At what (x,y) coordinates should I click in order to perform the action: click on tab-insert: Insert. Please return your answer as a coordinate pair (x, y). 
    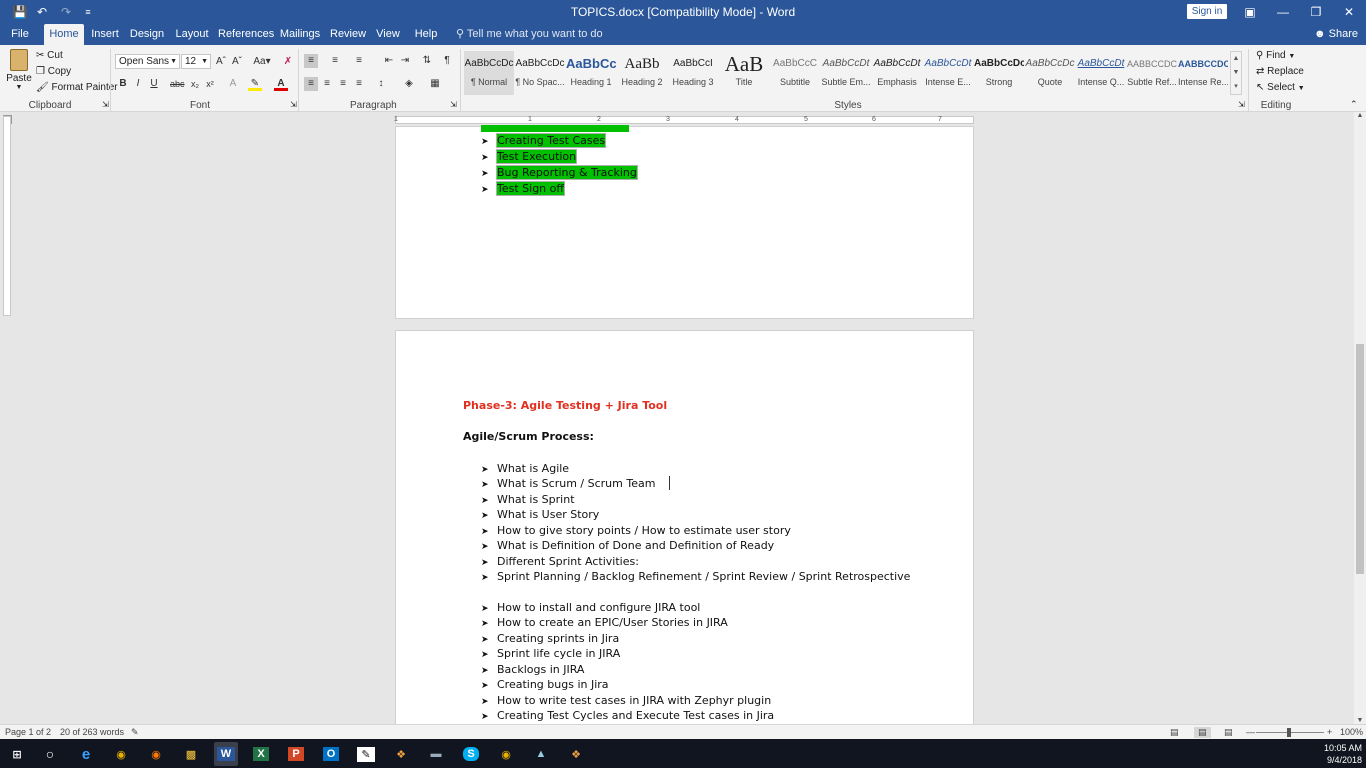
    Looking at the image, I should click on (105, 34).